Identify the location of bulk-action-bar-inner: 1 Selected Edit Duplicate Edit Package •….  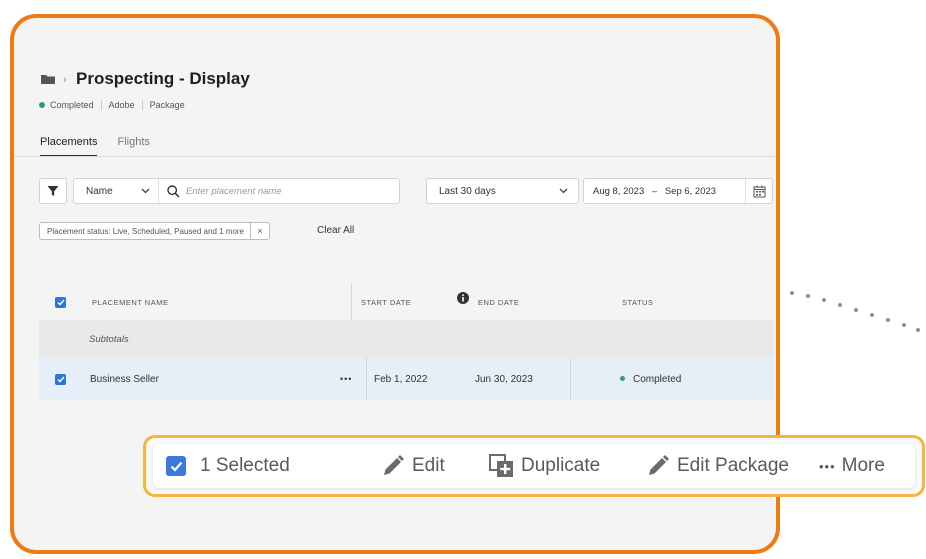
(534, 466).